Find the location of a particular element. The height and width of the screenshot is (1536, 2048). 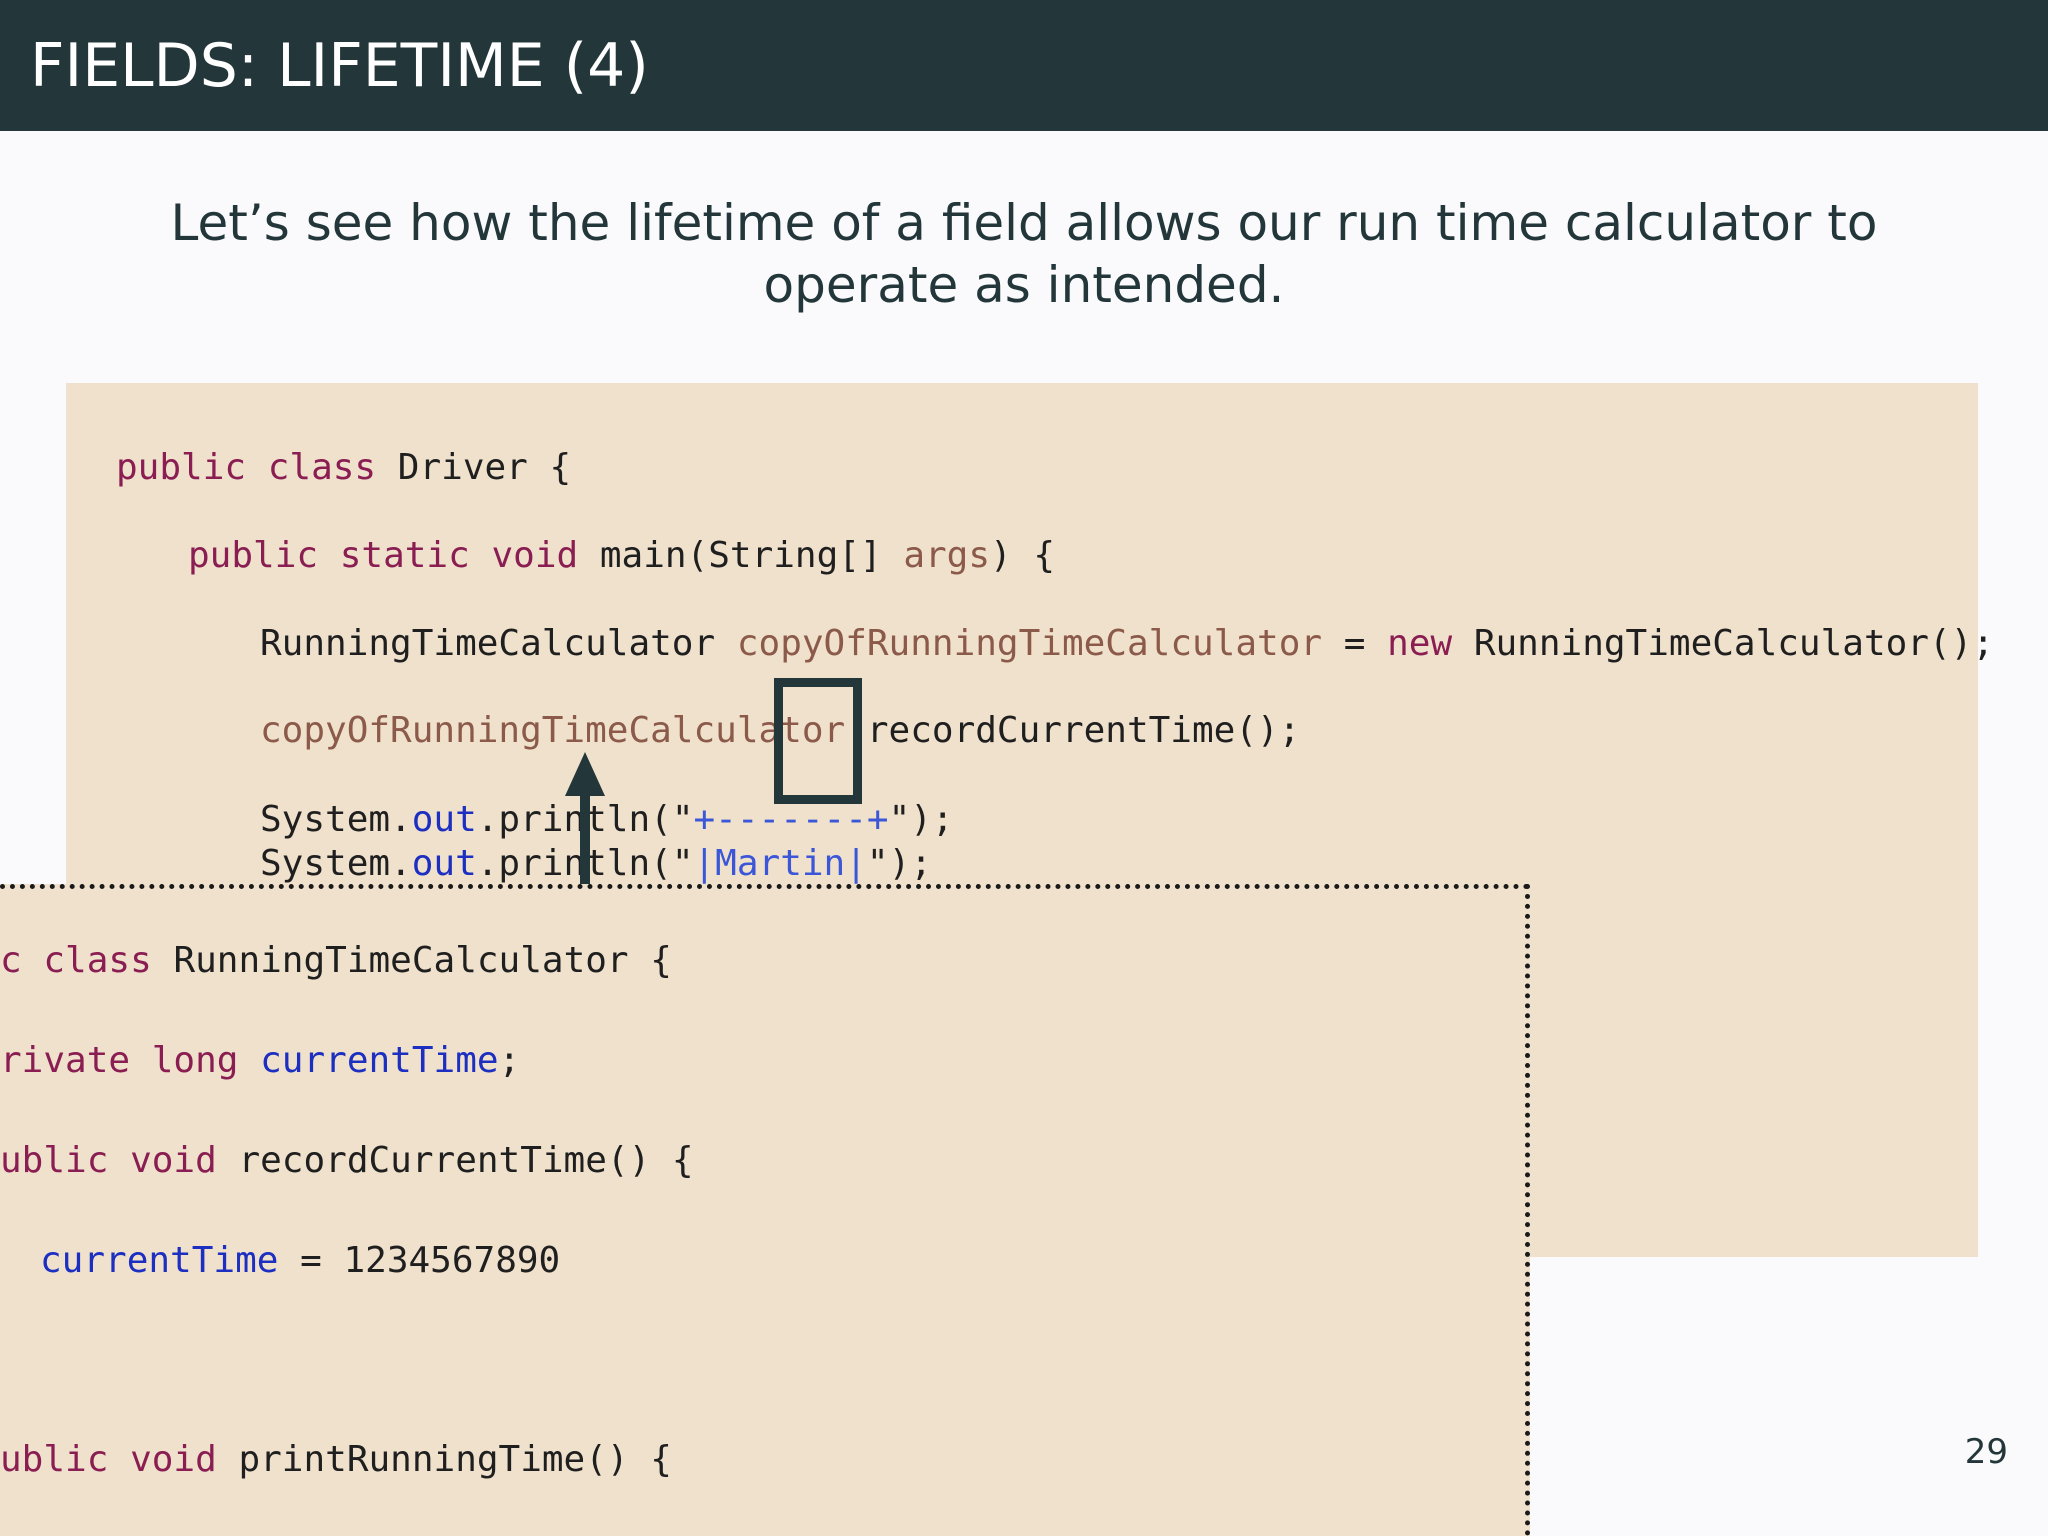

code-text: RunningTimeCalculator is located at coordinates (488, 643).